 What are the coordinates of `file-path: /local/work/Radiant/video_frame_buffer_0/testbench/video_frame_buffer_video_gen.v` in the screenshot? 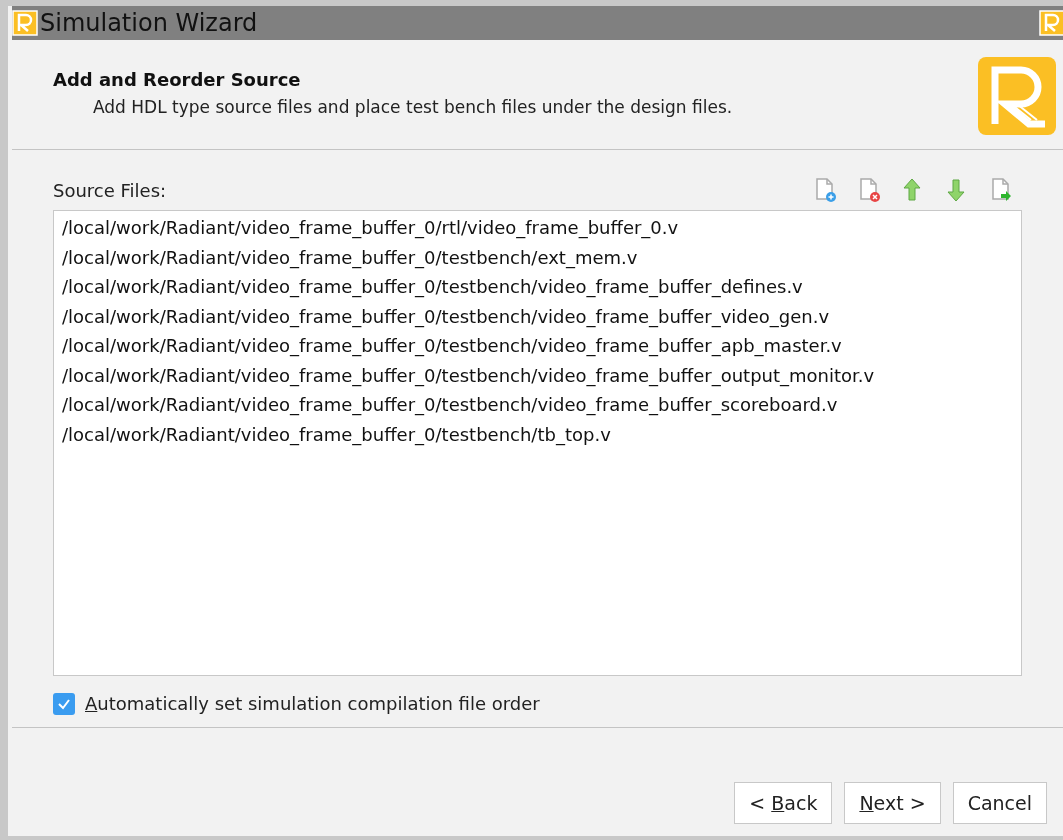 It's located at (537, 316).